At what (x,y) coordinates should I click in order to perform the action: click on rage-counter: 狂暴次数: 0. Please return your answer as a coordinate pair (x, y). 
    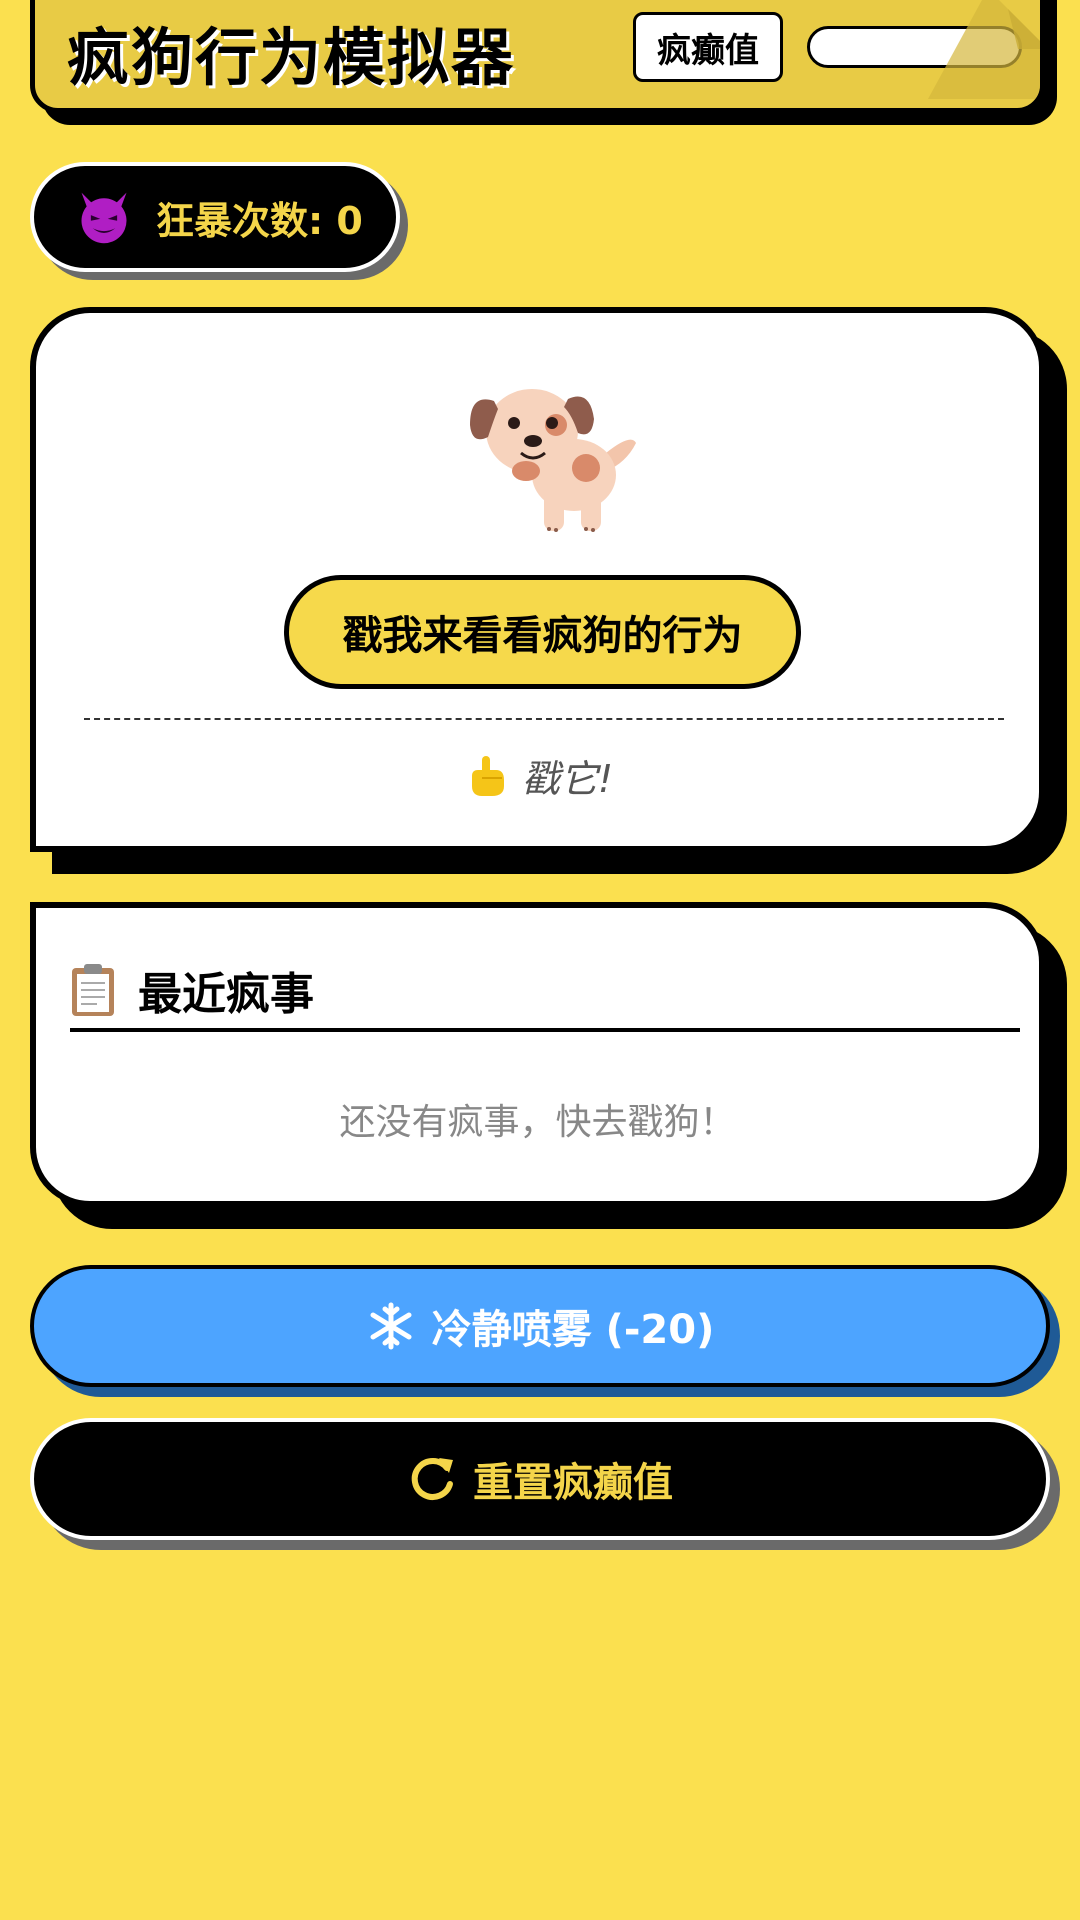
    Looking at the image, I should click on (215, 217).